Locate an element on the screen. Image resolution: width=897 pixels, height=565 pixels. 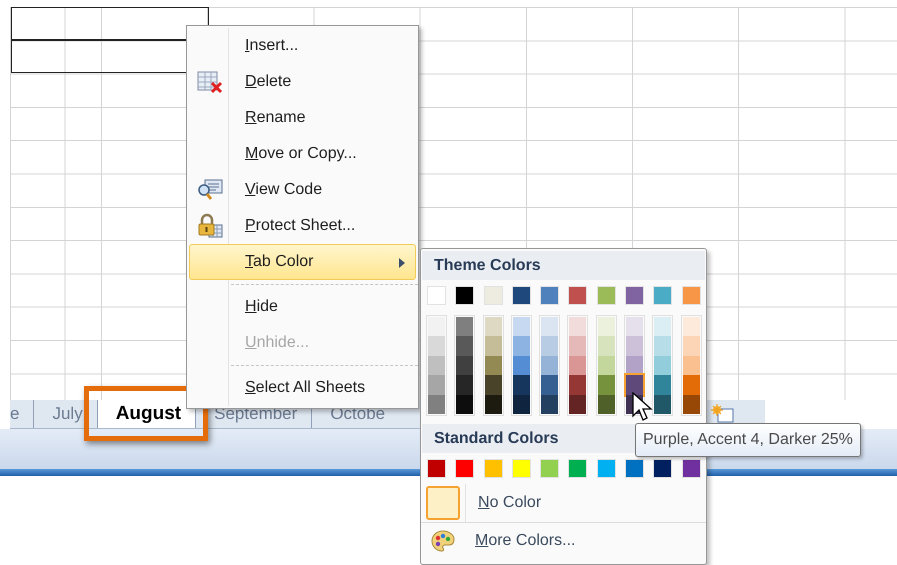
new-sheet-icon is located at coordinates (723, 414).